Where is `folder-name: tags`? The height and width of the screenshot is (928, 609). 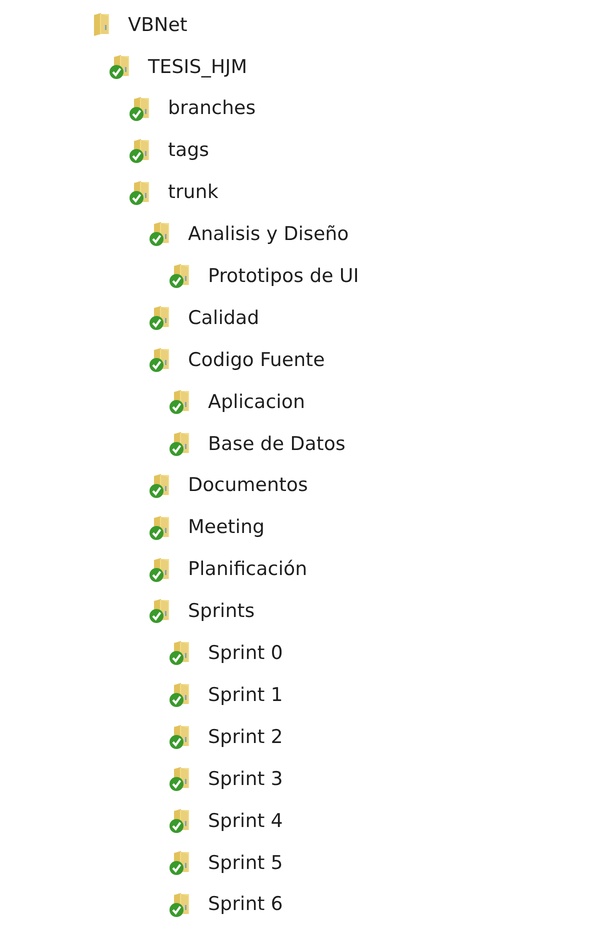 folder-name: tags is located at coordinates (189, 151).